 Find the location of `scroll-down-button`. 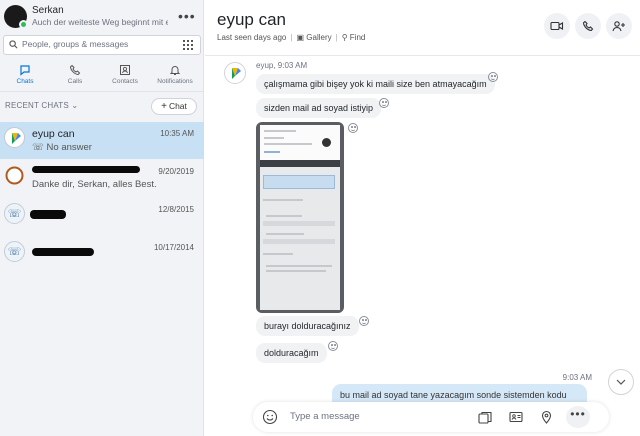

scroll-down-button is located at coordinates (621, 382).